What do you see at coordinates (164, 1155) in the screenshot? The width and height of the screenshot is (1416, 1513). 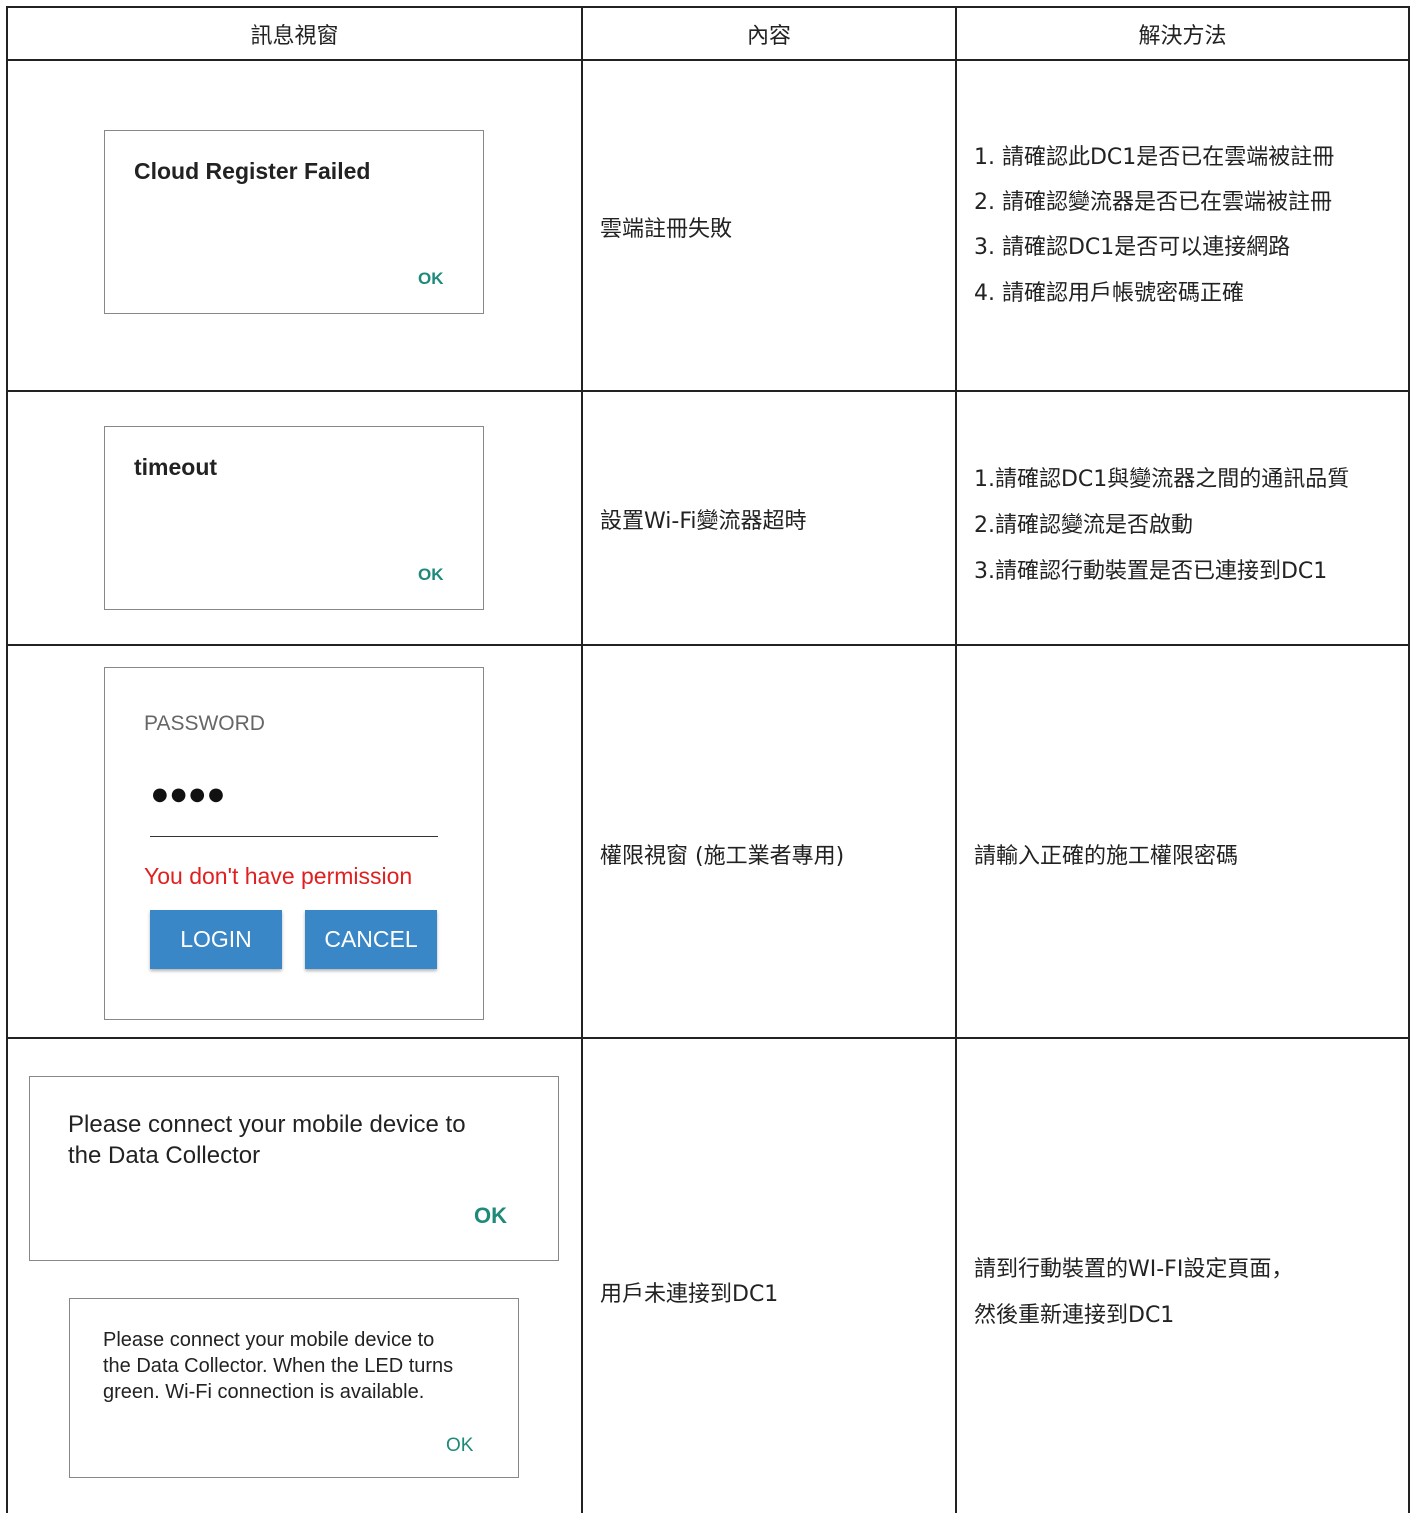 I see `message-line: the Data Collector` at bounding box center [164, 1155].